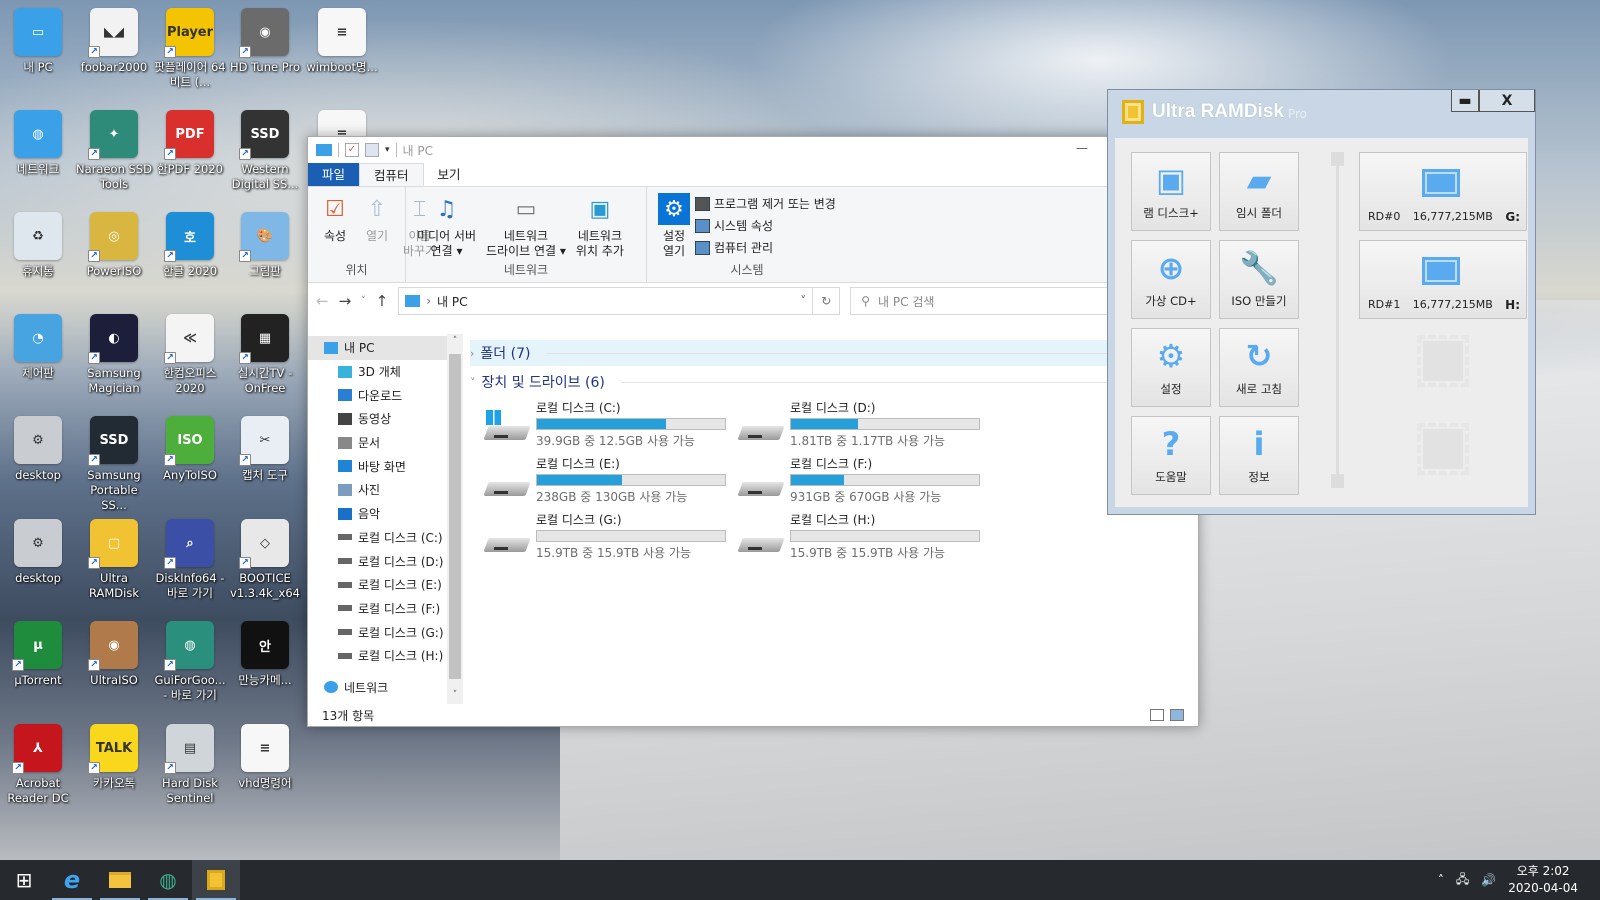 The width and height of the screenshot is (1600, 900). I want to click on drive-item: 로컬 디스크 (E:) 238GB 중 130GB 사용 가능, so click(610, 481).